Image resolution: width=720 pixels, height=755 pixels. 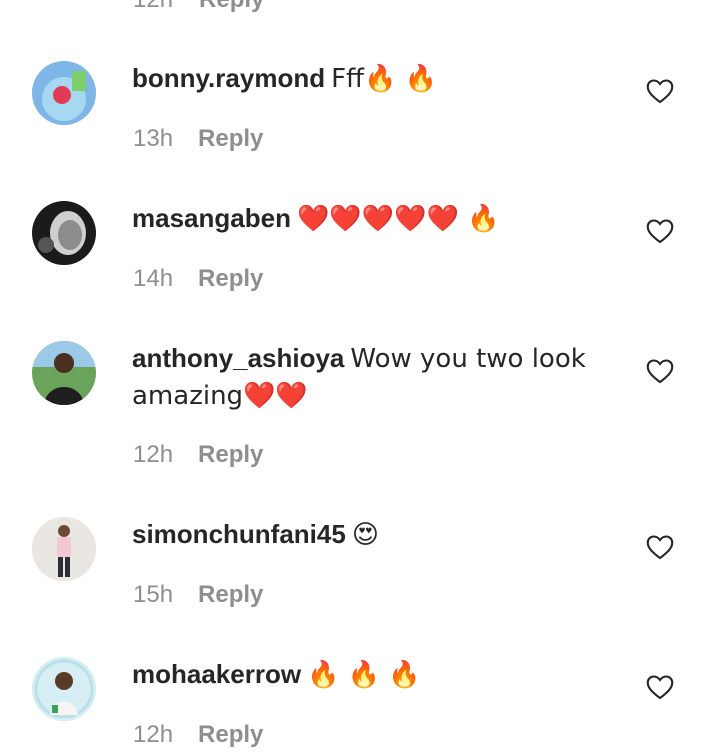 I want to click on comment-time: 14h, so click(x=153, y=278).